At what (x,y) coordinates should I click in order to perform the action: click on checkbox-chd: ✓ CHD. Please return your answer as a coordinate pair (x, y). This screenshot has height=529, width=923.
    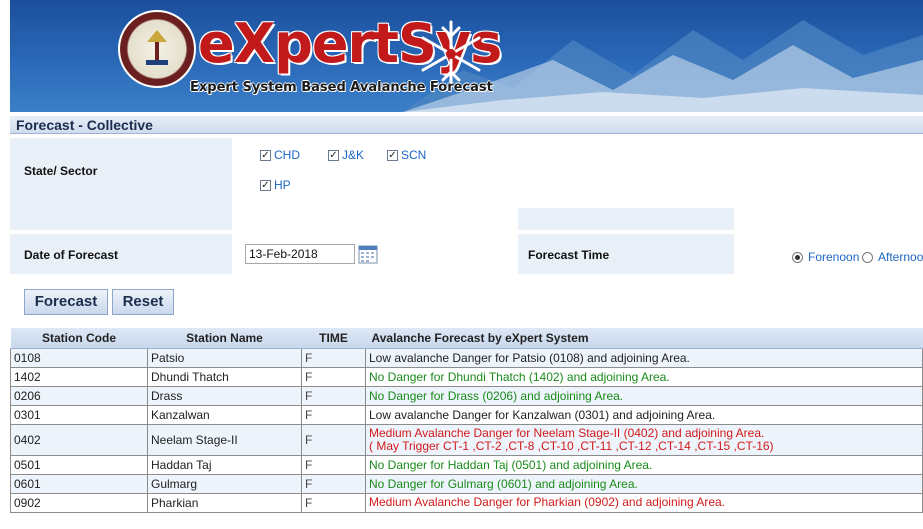
    Looking at the image, I should click on (280, 155).